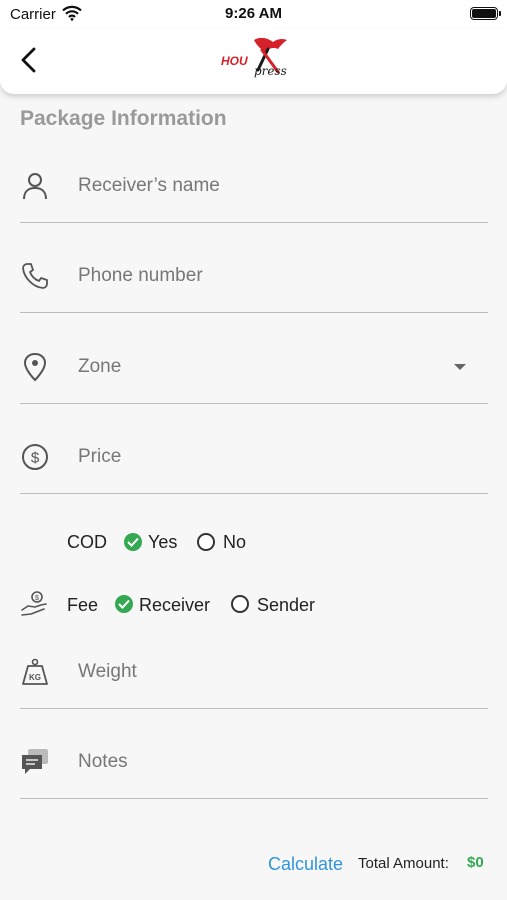 The width and height of the screenshot is (507, 900). What do you see at coordinates (254, 449) in the screenshot?
I see `price-field: $ Price` at bounding box center [254, 449].